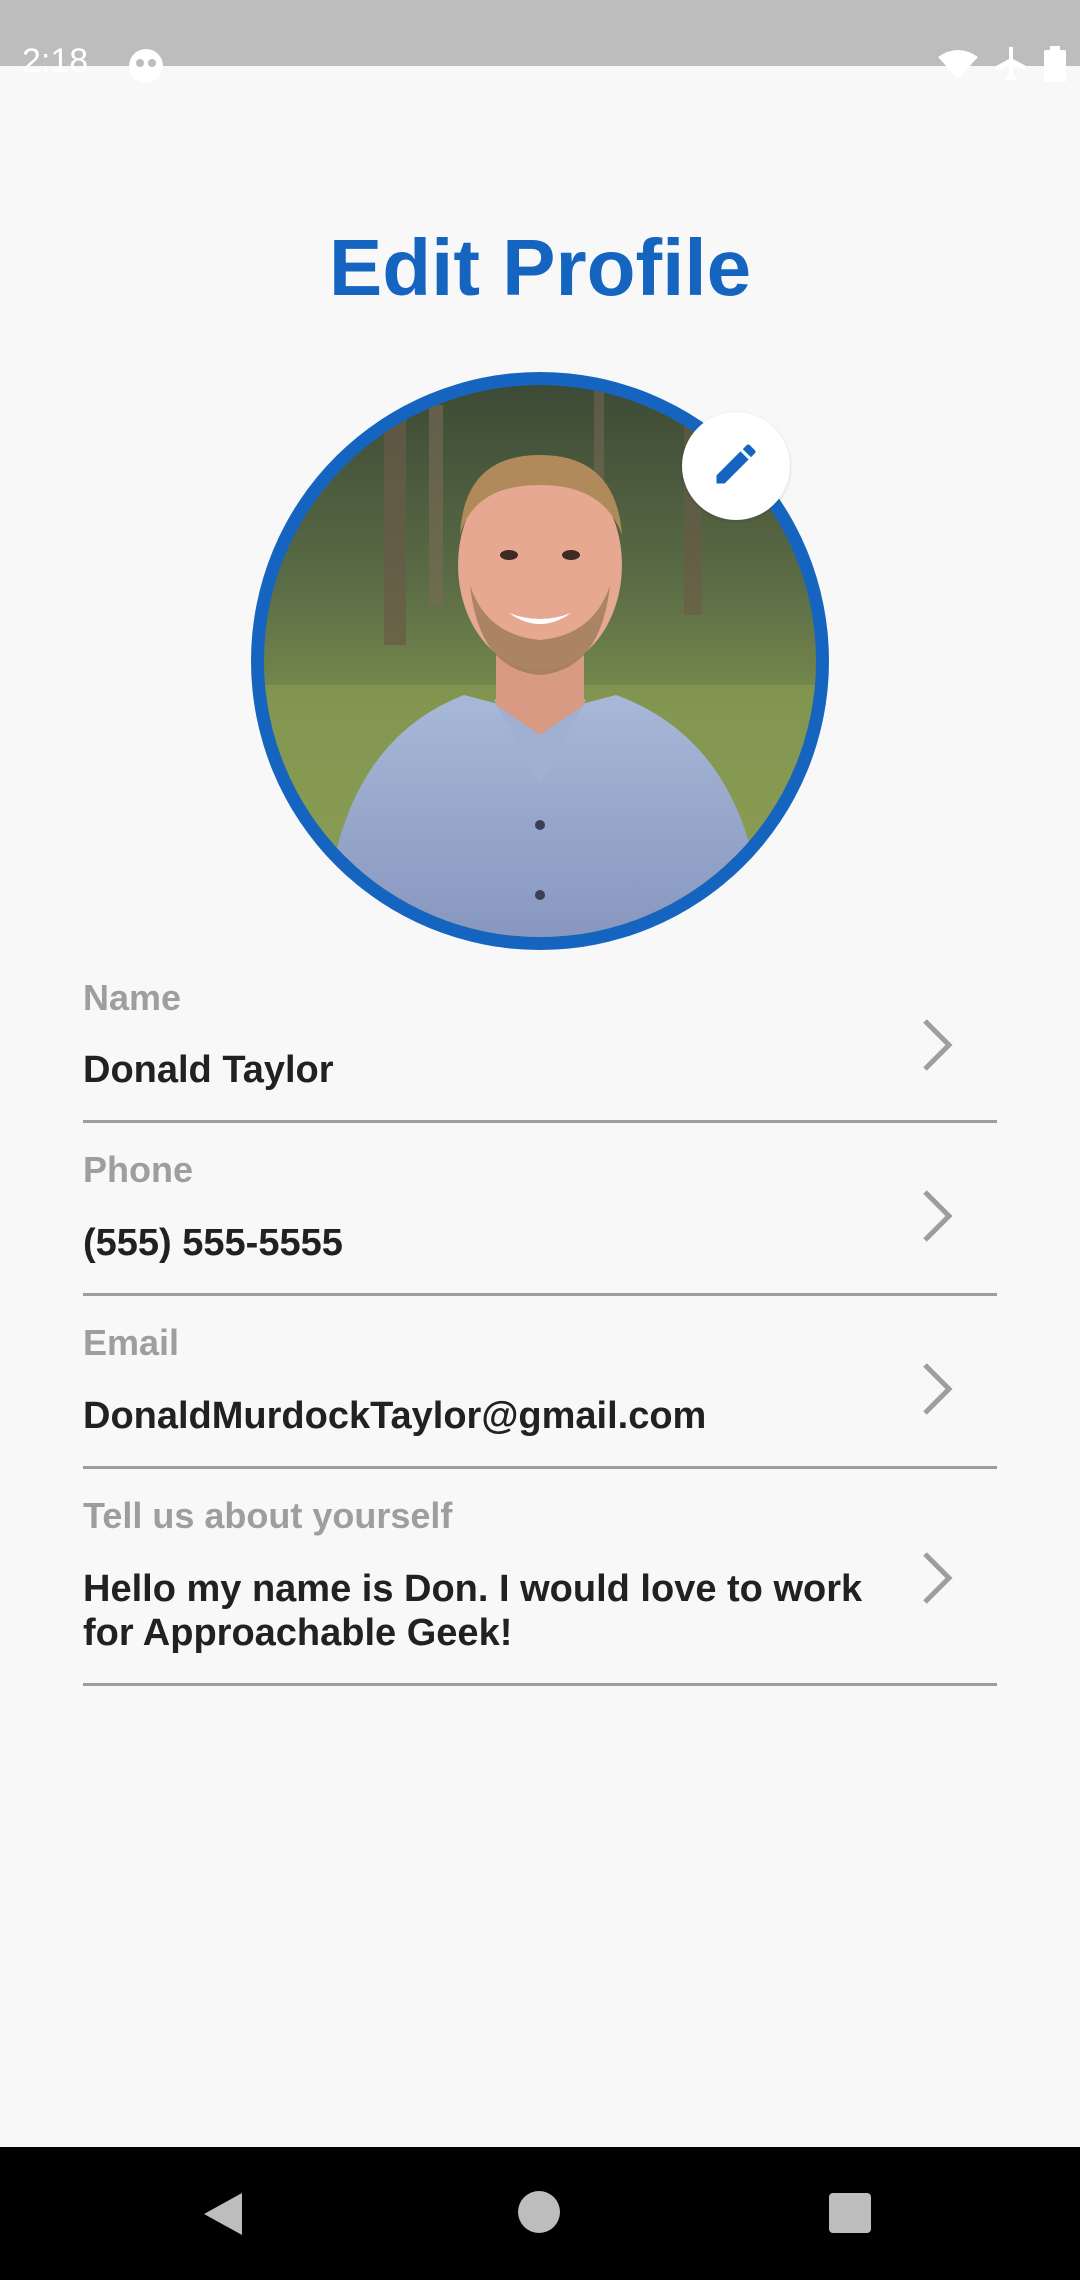 This screenshot has width=1080, height=2280. What do you see at coordinates (540, 41) in the screenshot?
I see `status-bar: 2:18` at bounding box center [540, 41].